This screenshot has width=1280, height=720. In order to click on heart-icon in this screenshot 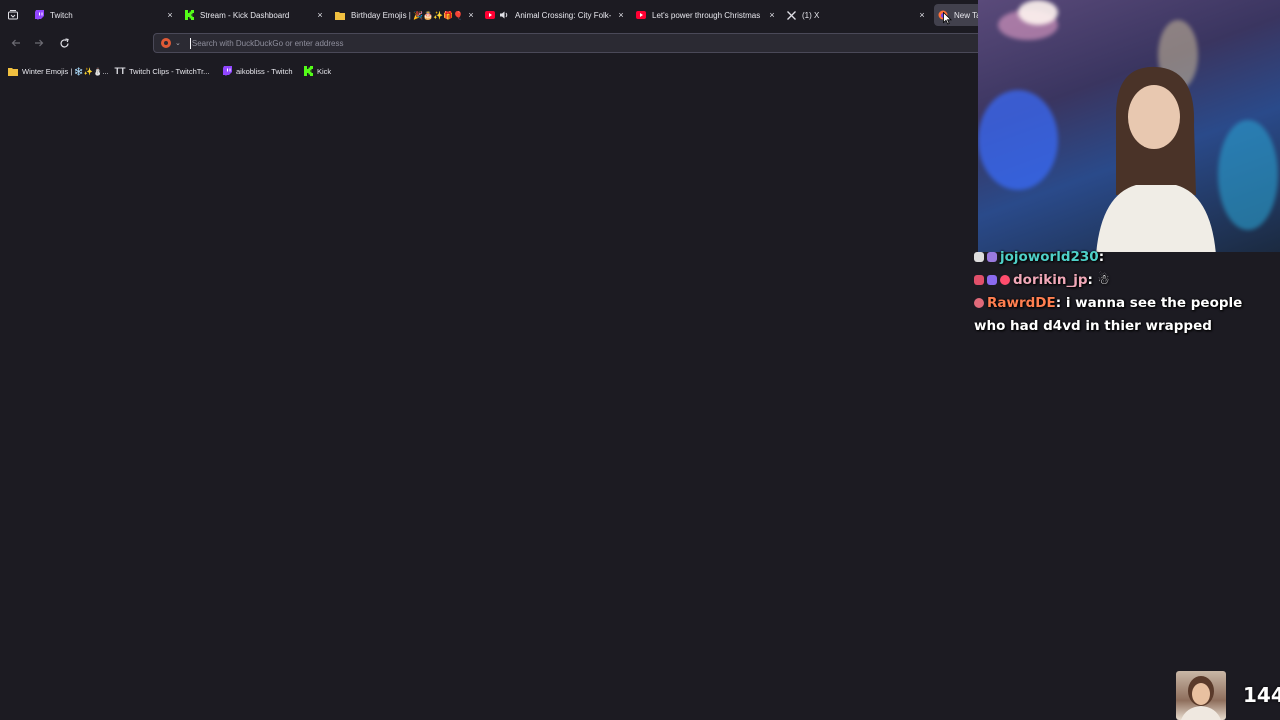, I will do `click(1005, 280)`.